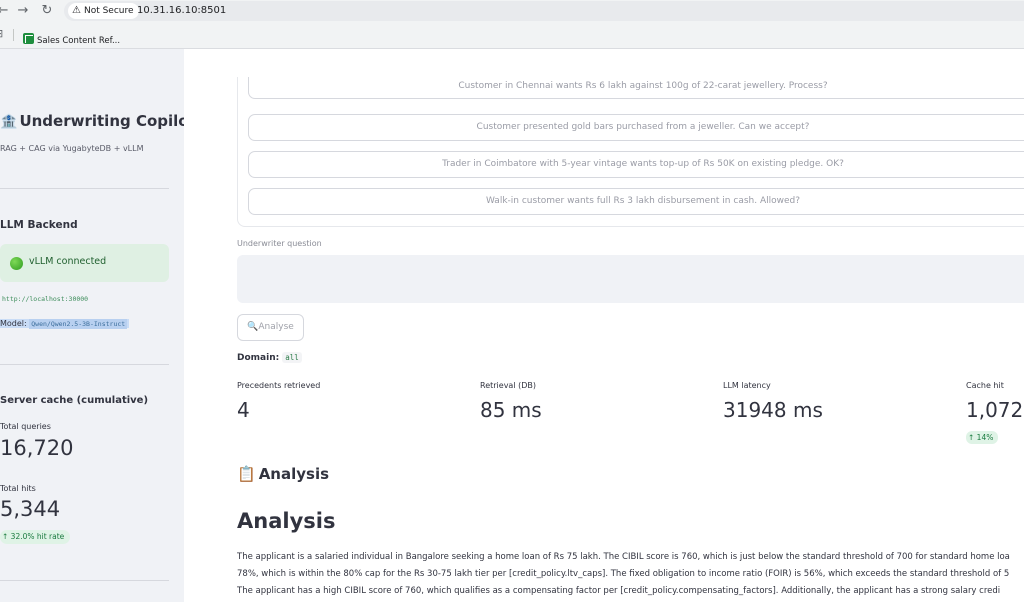 The image size is (1024, 602). Describe the element at coordinates (68, 261) in the screenshot. I see `connection-status-text: vLLM connected` at that location.